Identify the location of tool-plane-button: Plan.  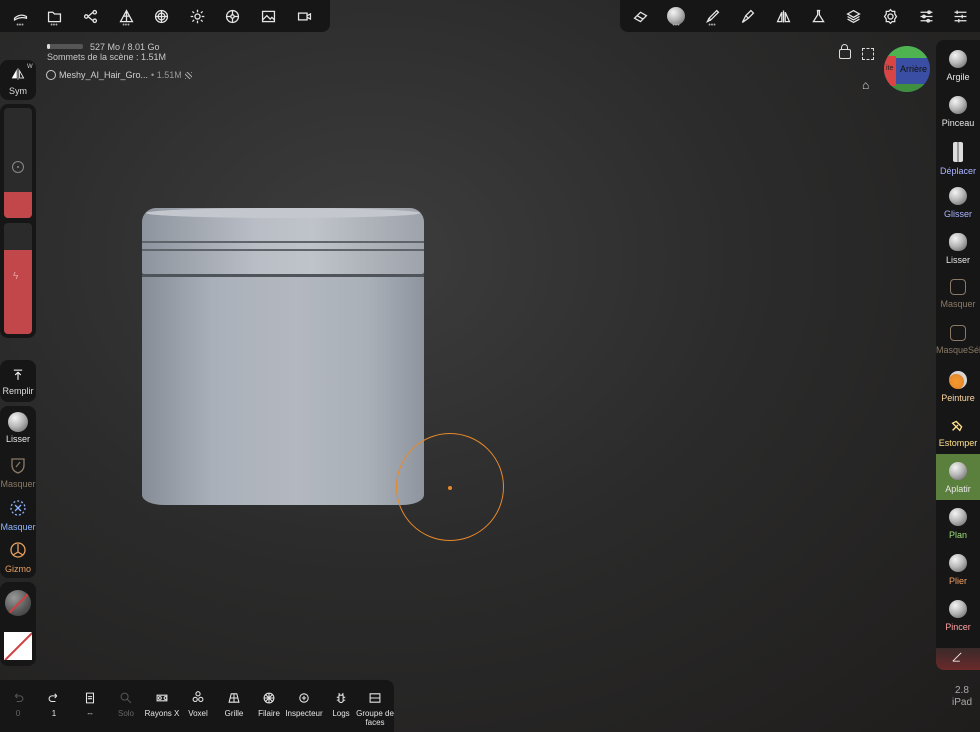
(958, 525).